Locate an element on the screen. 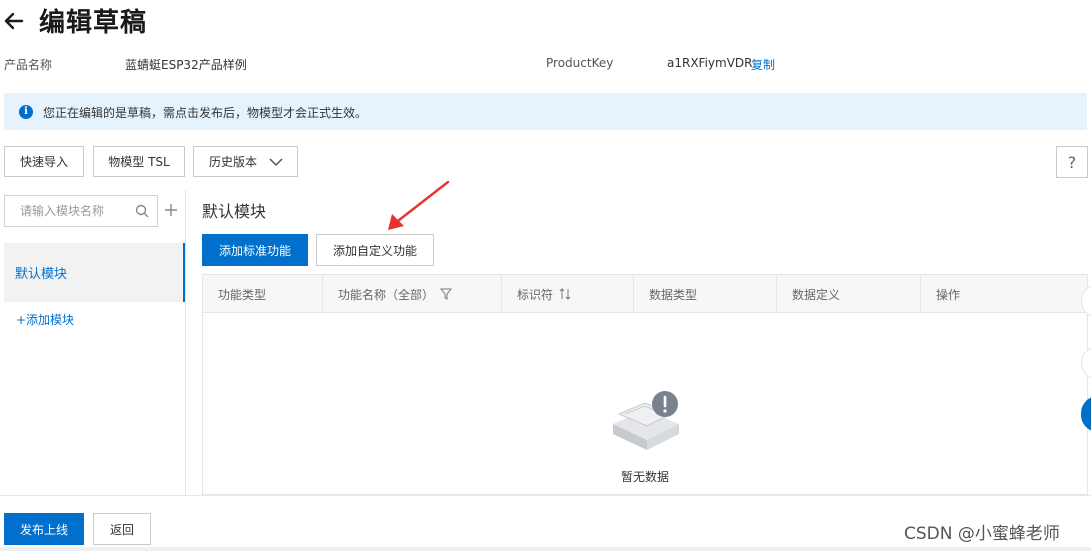 The width and height of the screenshot is (1091, 551). help-button: ? is located at coordinates (1072, 162).